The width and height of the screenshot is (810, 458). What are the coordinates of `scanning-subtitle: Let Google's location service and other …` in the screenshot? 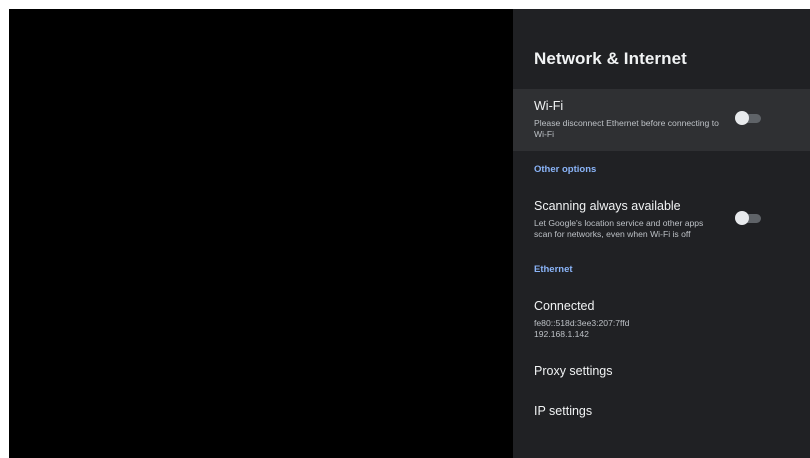 It's located at (636, 228).